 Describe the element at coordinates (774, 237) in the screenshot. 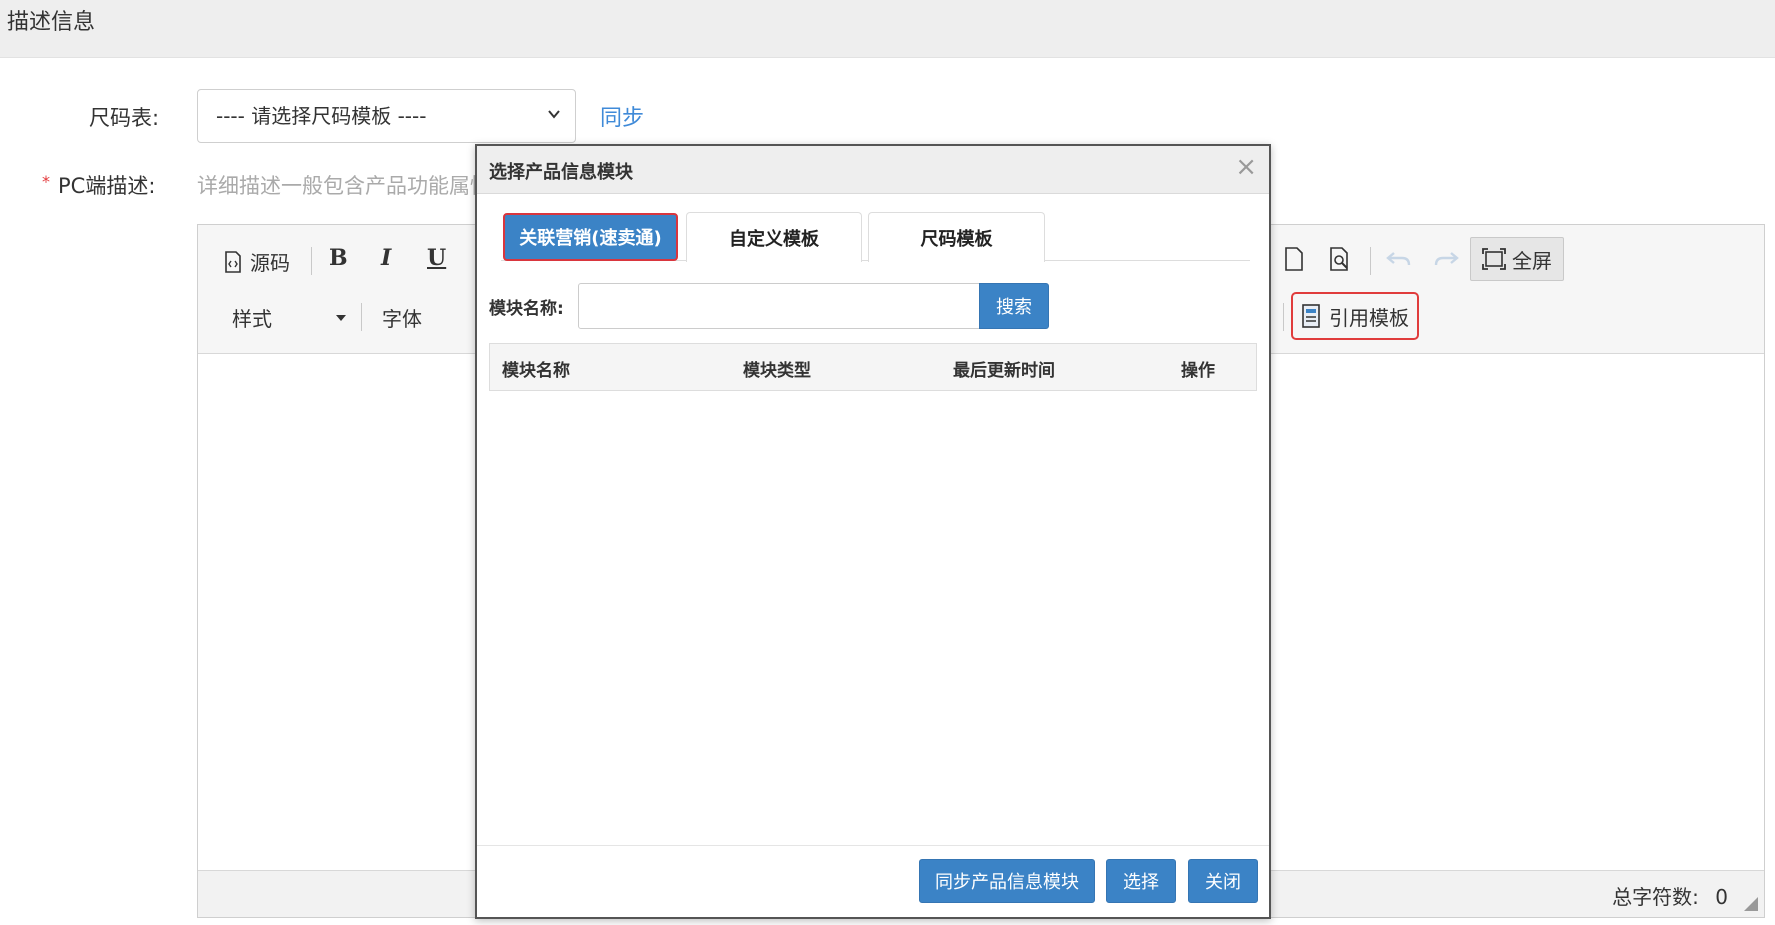

I see `tab-custom-template: 自定义模板` at that location.